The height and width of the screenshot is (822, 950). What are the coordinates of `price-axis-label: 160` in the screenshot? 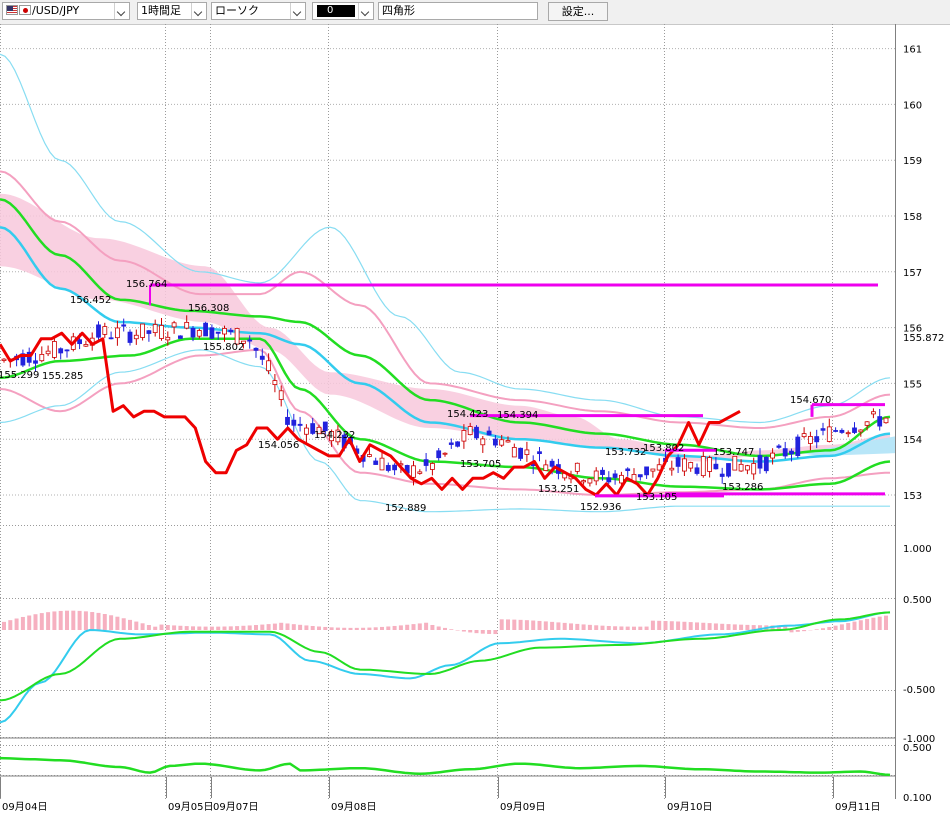 It's located at (912, 105).